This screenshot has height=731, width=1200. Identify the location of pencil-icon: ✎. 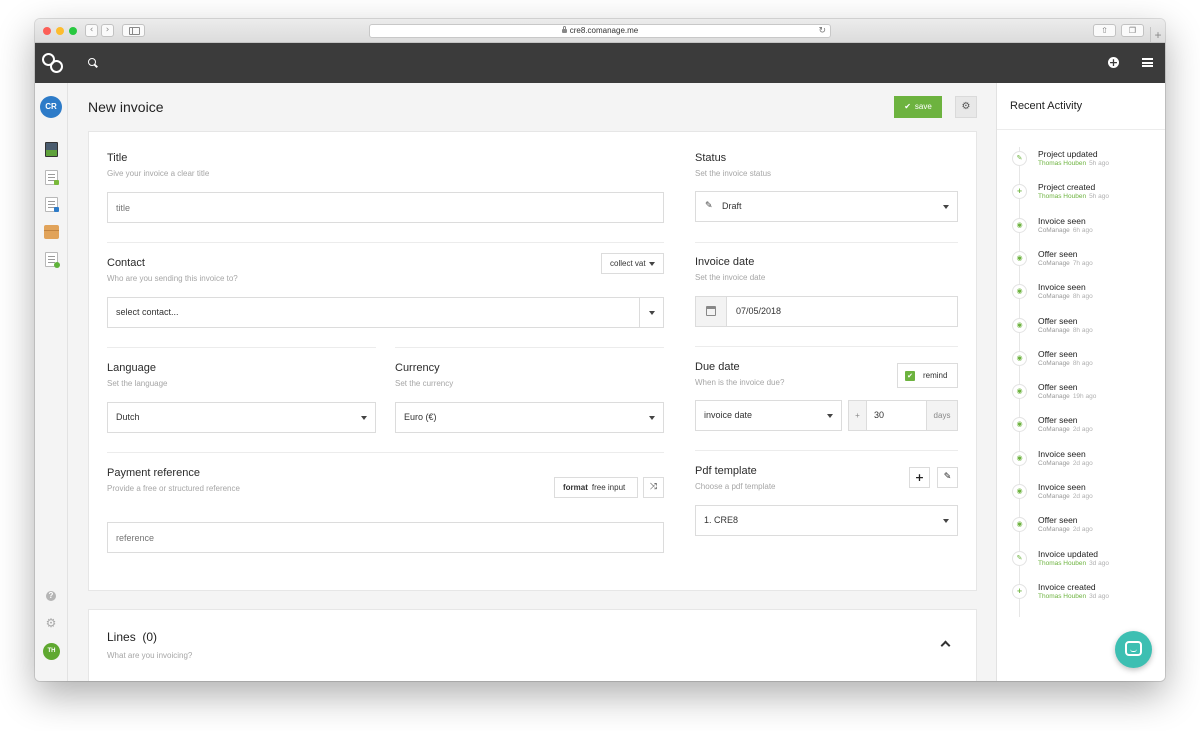
(947, 477).